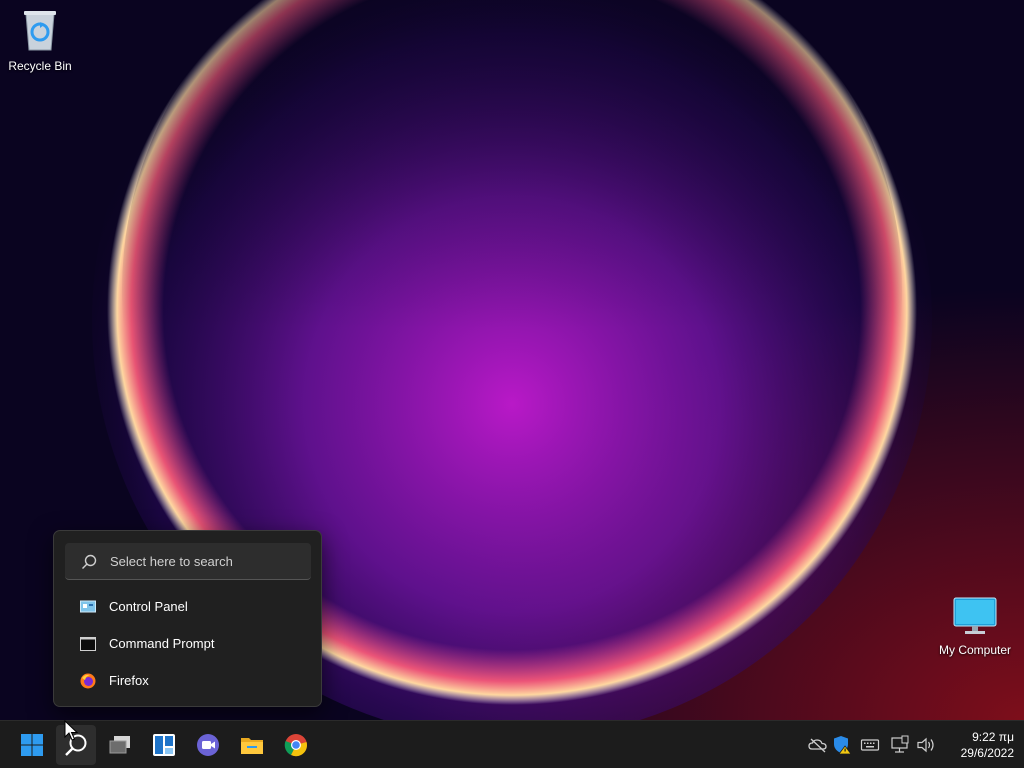 The image size is (1024, 768). What do you see at coordinates (975, 650) in the screenshot?
I see `my-computer-label: My Computer` at bounding box center [975, 650].